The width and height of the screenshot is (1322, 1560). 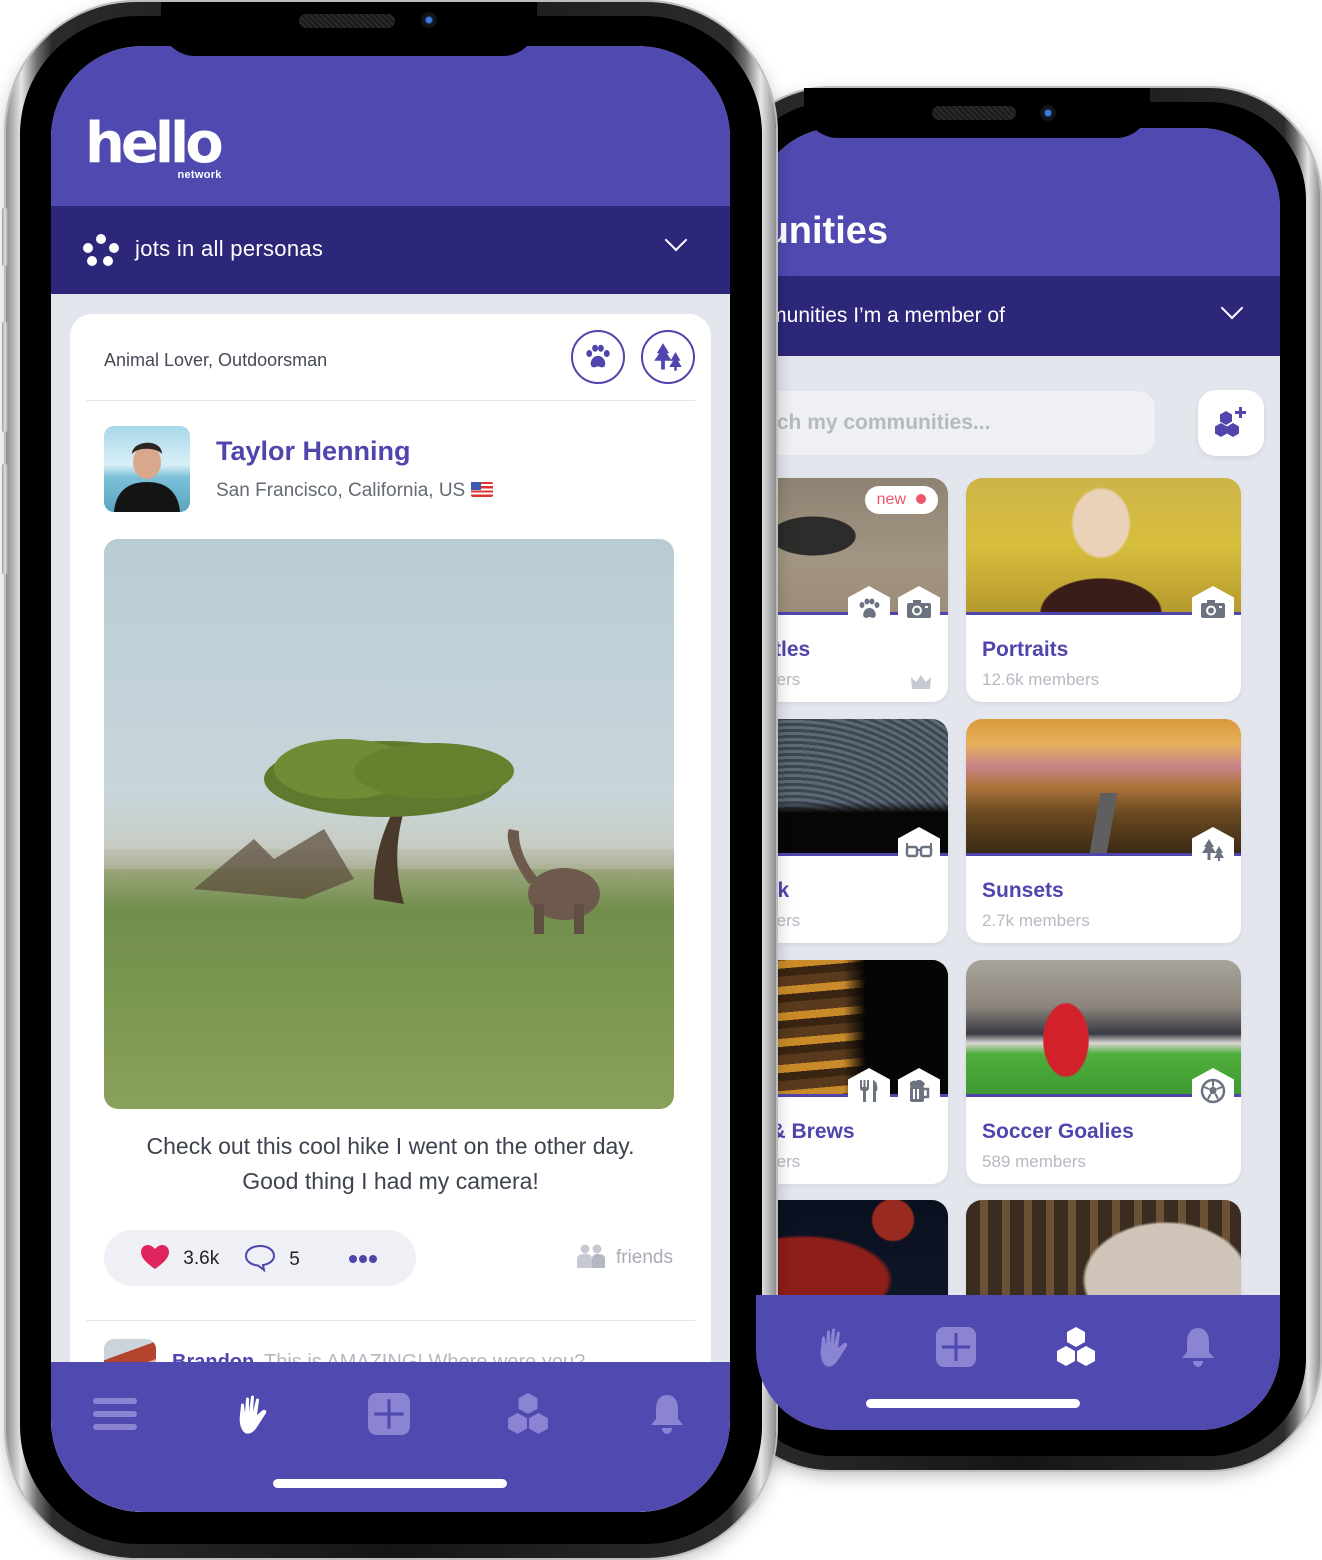 What do you see at coordinates (1018, 202) in the screenshot?
I see `communities-header: mmunities` at bounding box center [1018, 202].